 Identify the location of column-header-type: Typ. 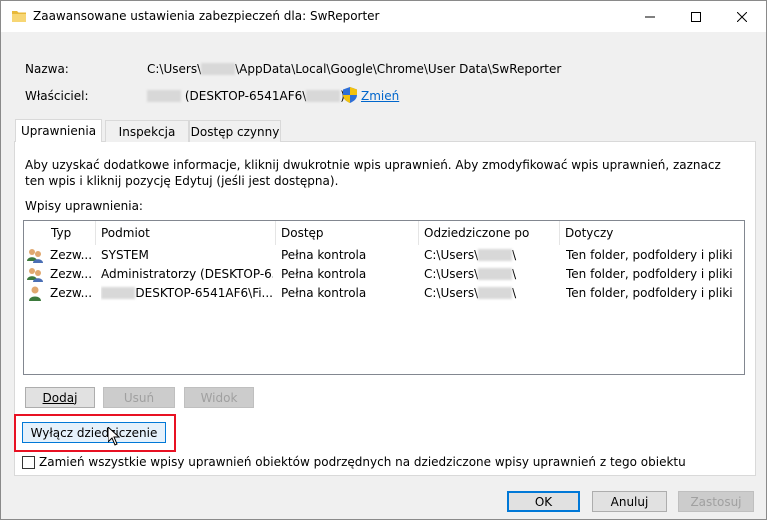
(71, 233).